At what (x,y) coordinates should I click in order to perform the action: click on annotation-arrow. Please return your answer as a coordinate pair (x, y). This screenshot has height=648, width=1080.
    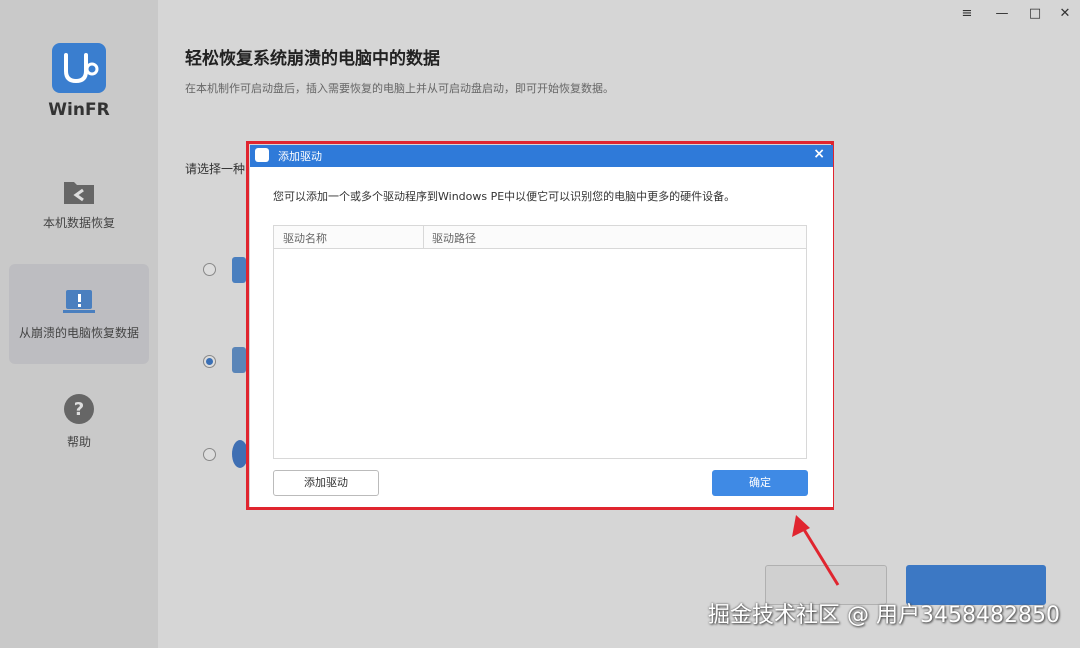
    Looking at the image, I should click on (816, 550).